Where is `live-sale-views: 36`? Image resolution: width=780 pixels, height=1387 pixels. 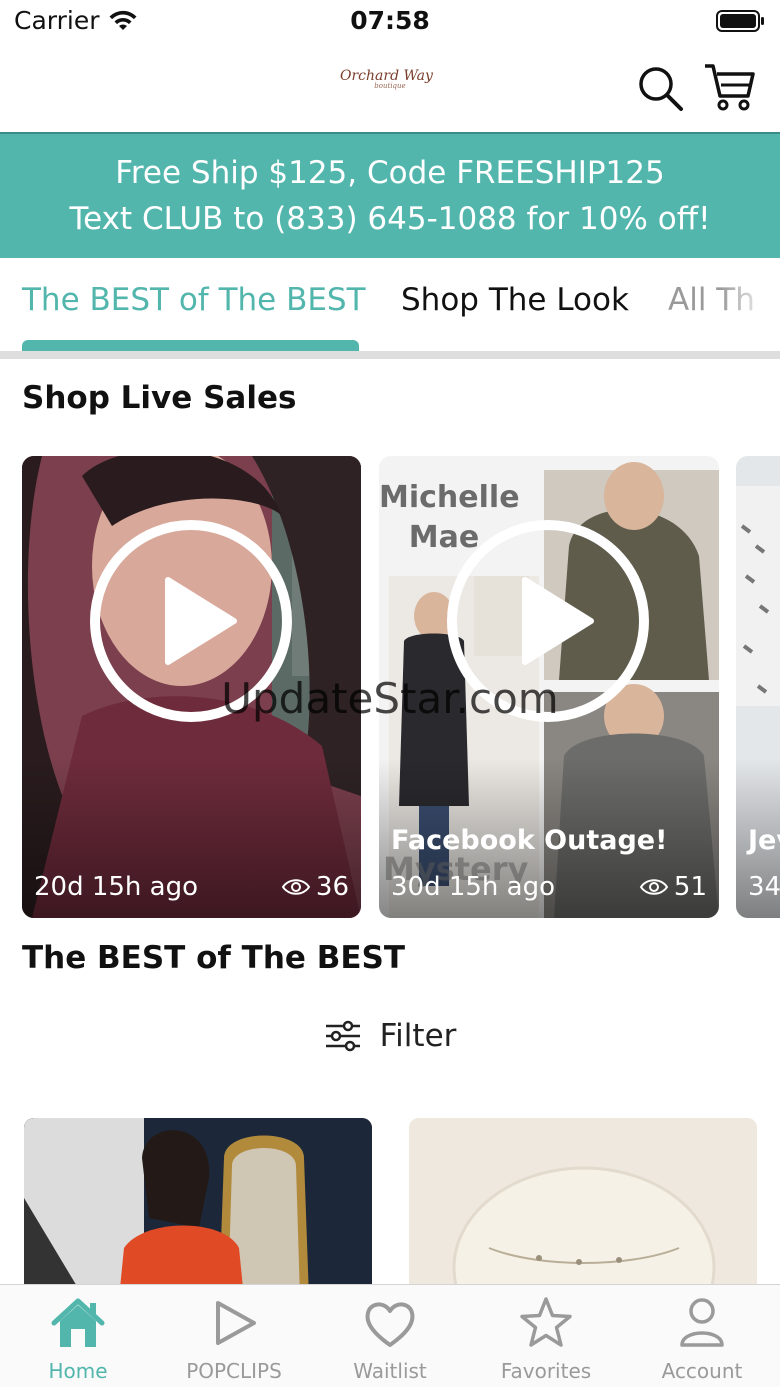 live-sale-views: 36 is located at coordinates (315, 887).